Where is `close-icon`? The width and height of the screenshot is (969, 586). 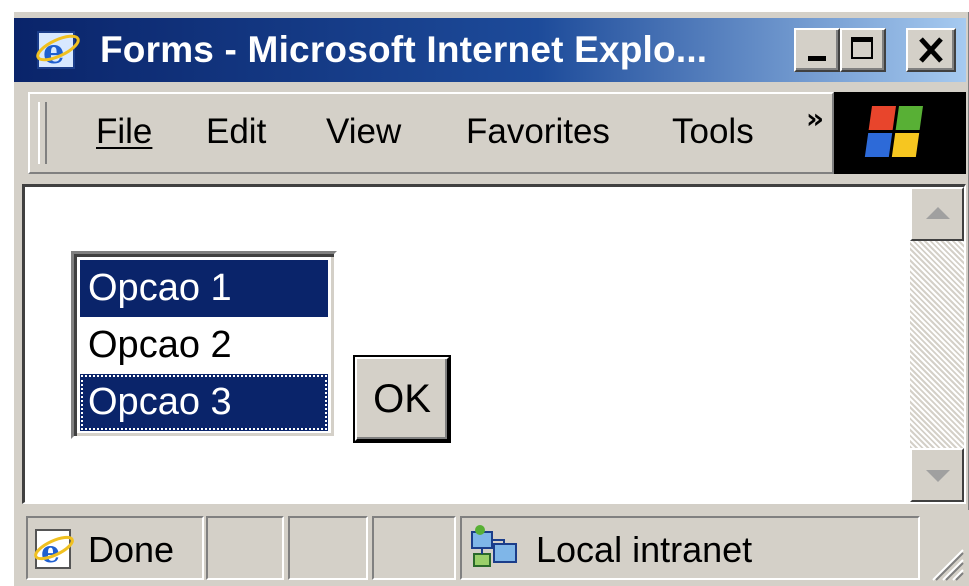 close-icon is located at coordinates (931, 50).